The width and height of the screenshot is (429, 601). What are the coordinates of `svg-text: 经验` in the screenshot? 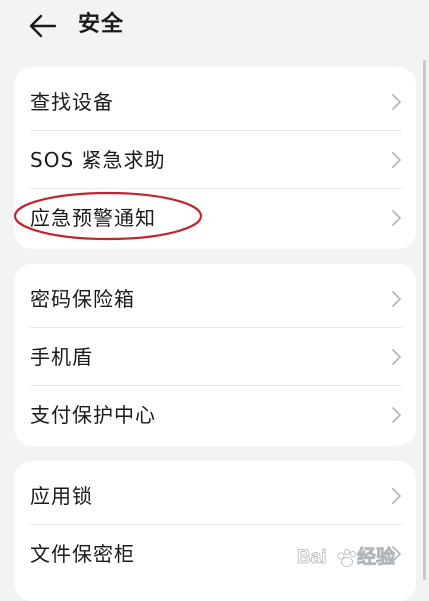 It's located at (376, 556).